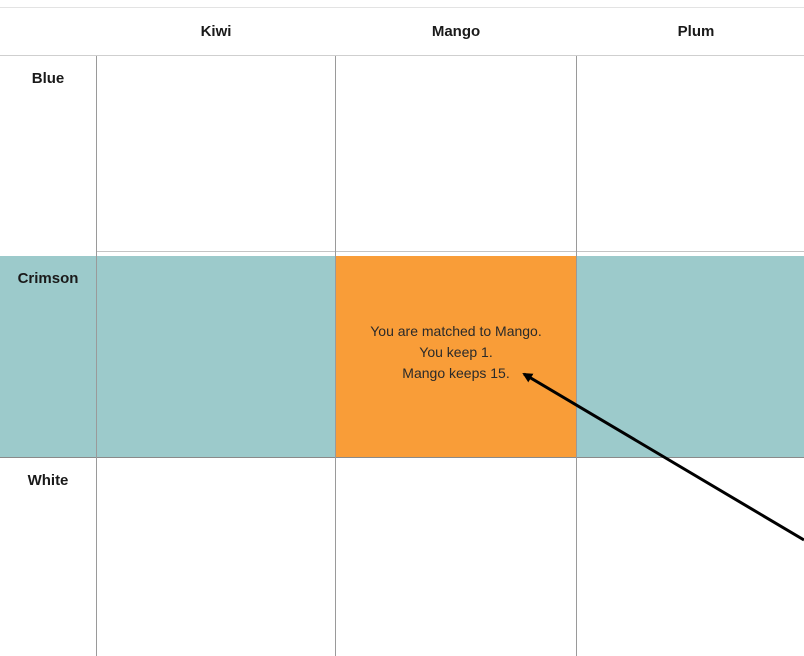  I want to click on annotation-arrow-icon, so click(663, 457).